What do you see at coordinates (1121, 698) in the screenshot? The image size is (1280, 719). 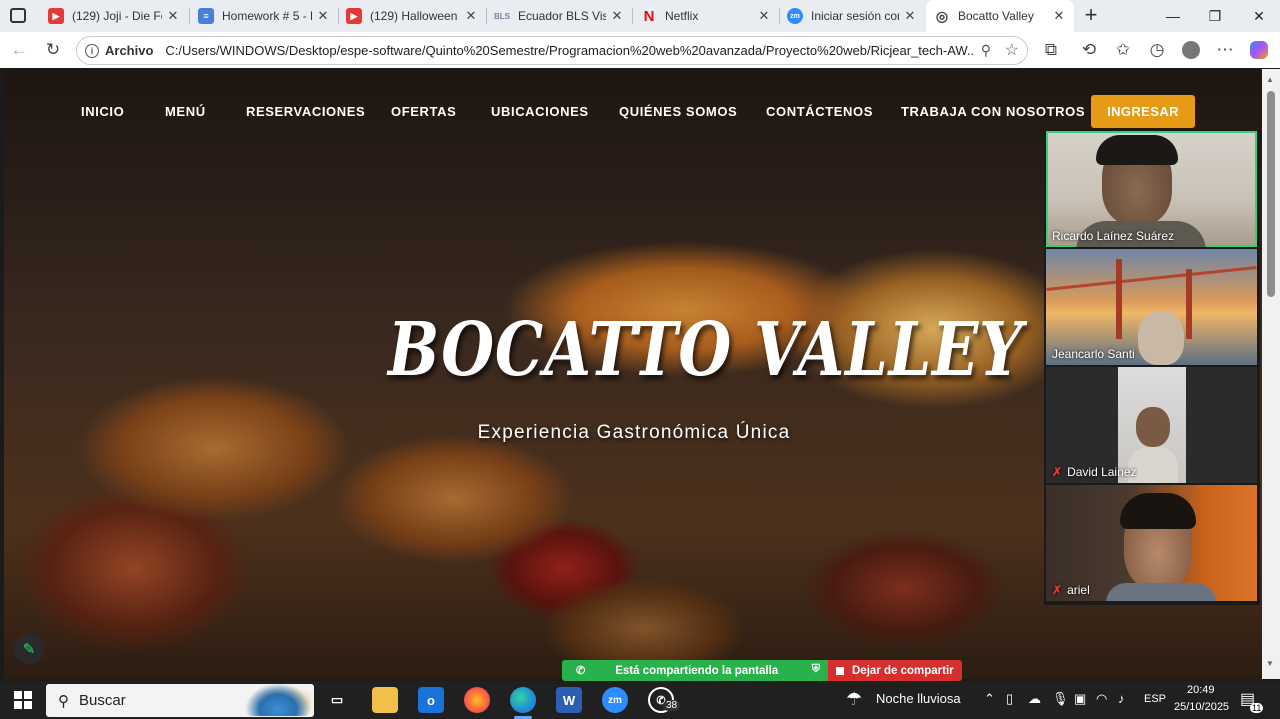 I see `volume-icon: ♪` at bounding box center [1121, 698].